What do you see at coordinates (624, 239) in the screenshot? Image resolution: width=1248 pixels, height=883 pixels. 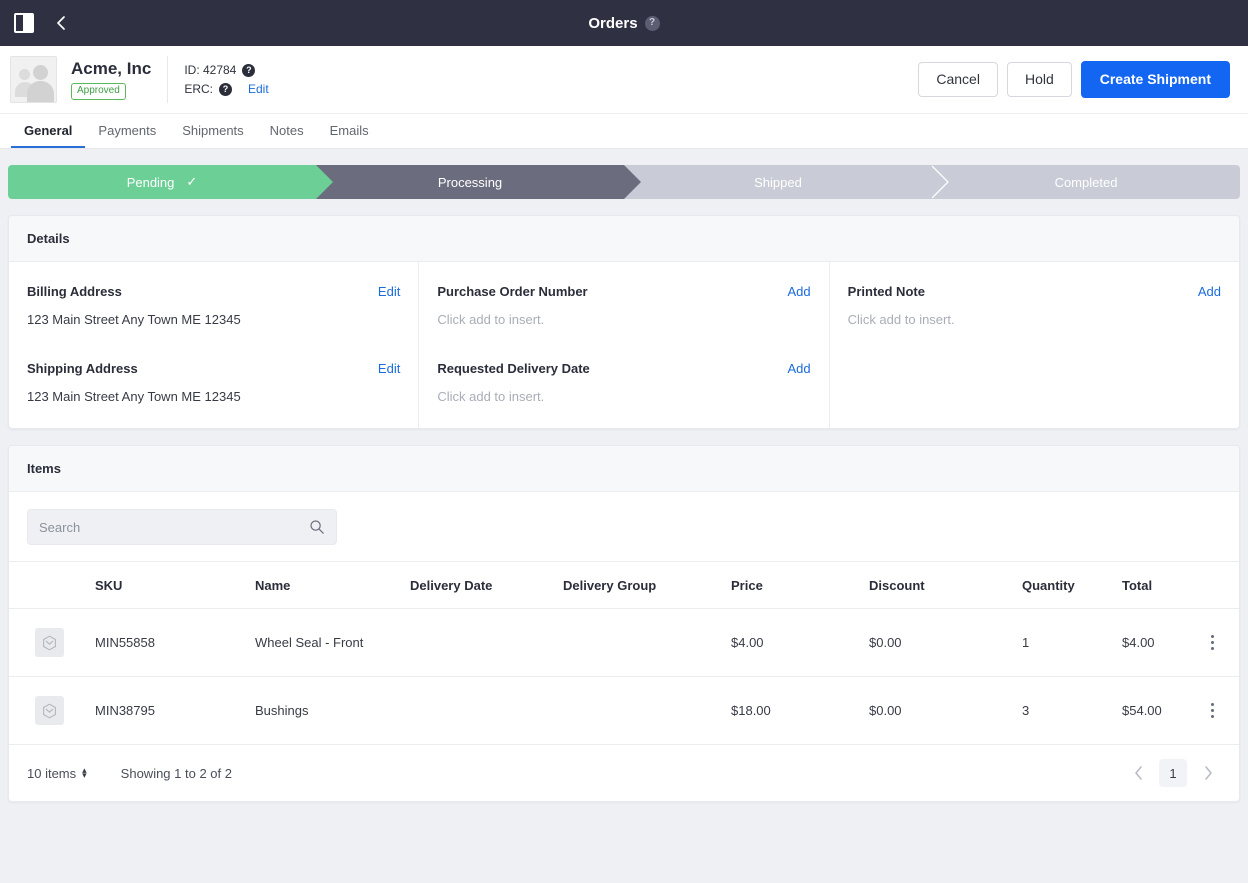 I see `details-title: Details` at bounding box center [624, 239].